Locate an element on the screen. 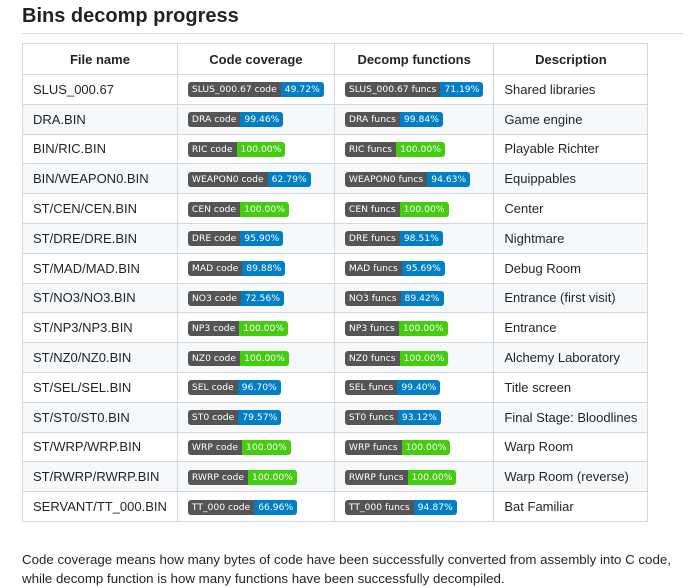  decomp-funcs-badge-value: 98.51% is located at coordinates (421, 239).